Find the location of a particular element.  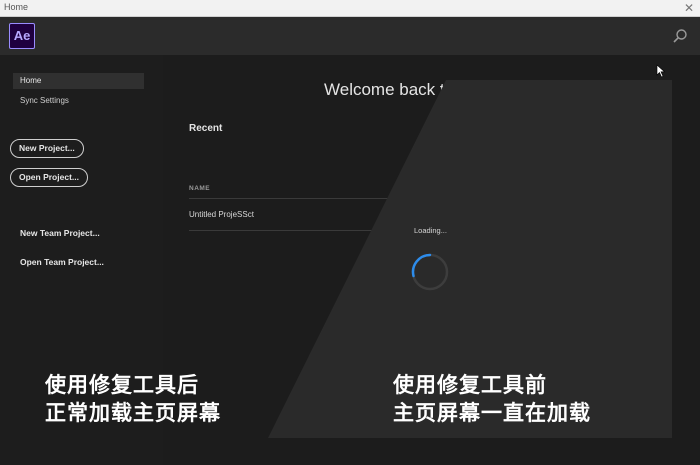

loading-spinner-icon is located at coordinates (430, 272).